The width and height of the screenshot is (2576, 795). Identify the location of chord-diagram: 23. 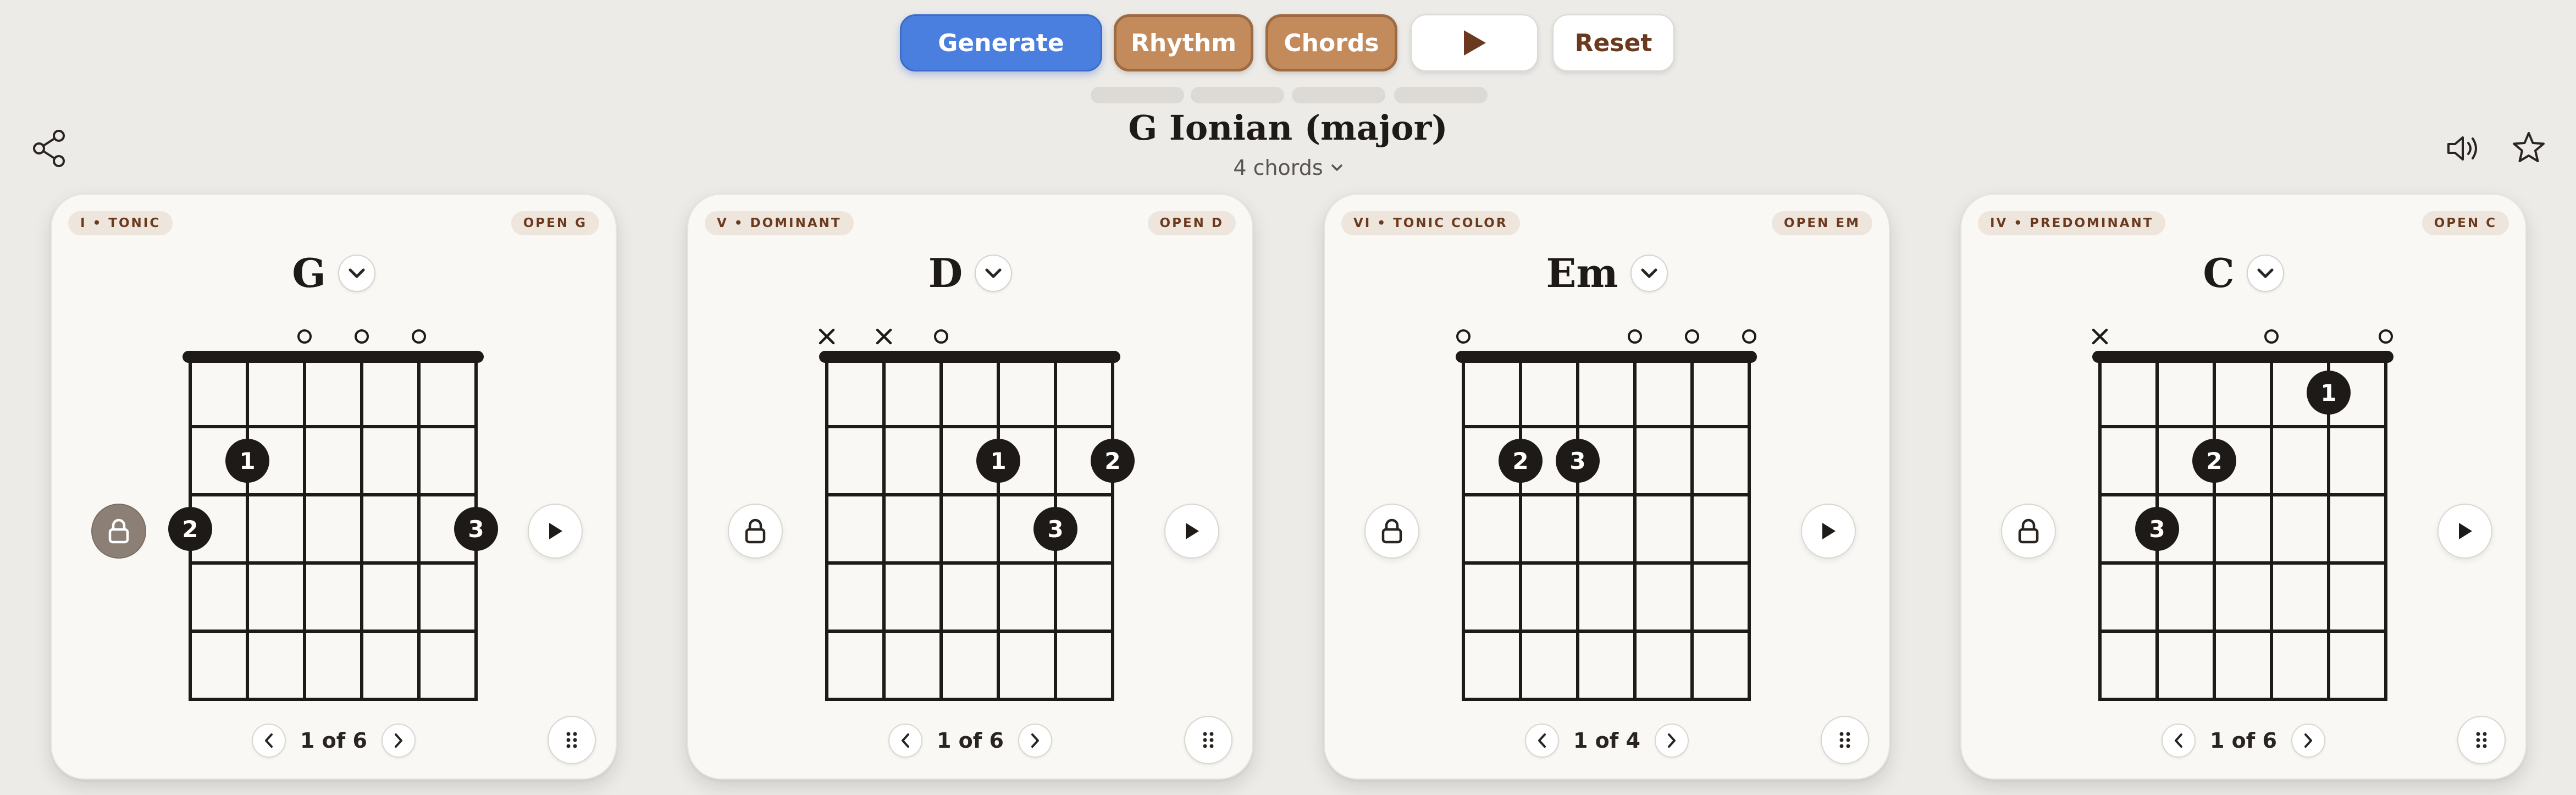
(1606, 515).